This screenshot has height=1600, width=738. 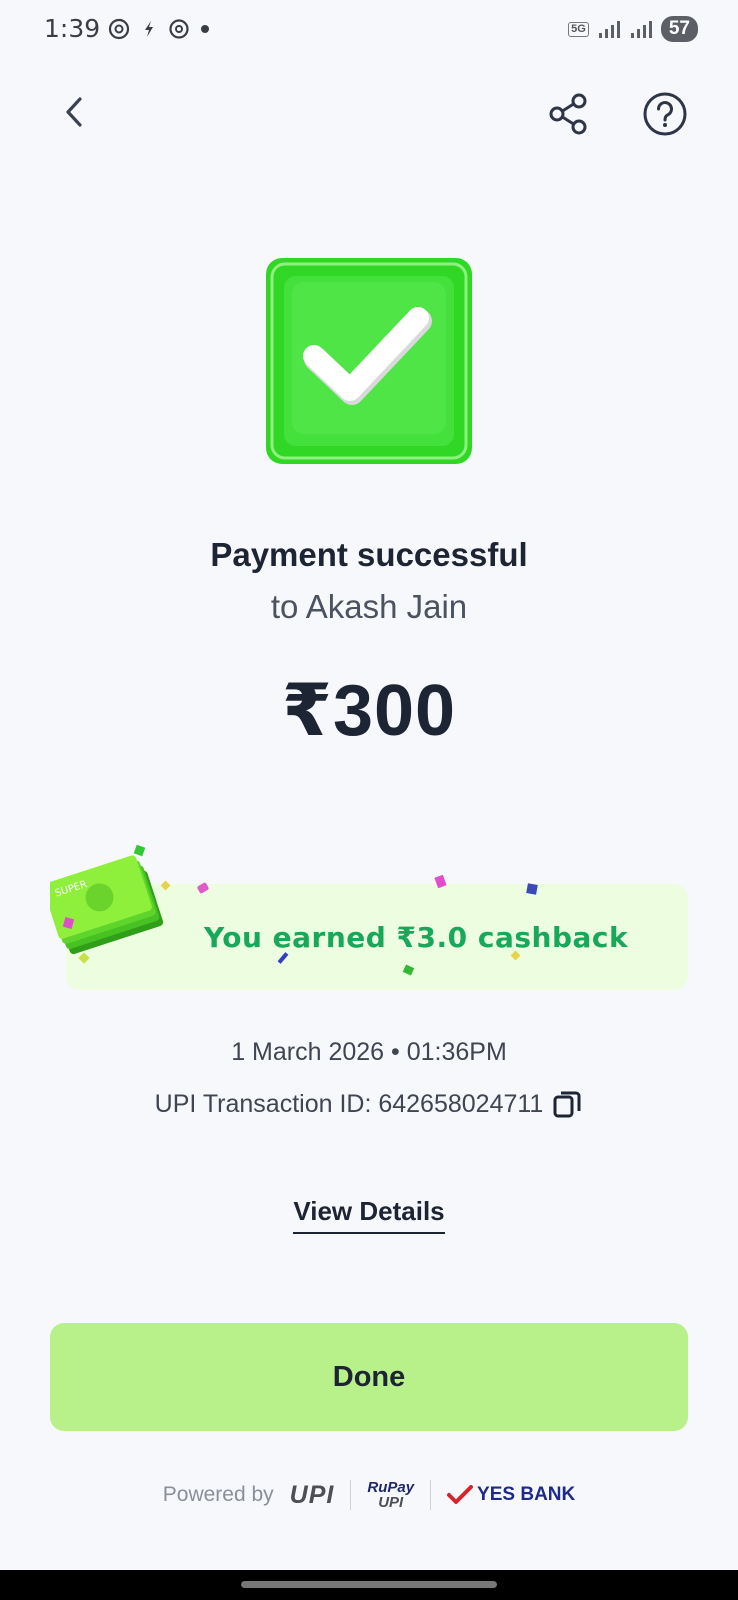 I want to click on yes-bank-logo: YES BANK, so click(x=511, y=1495).